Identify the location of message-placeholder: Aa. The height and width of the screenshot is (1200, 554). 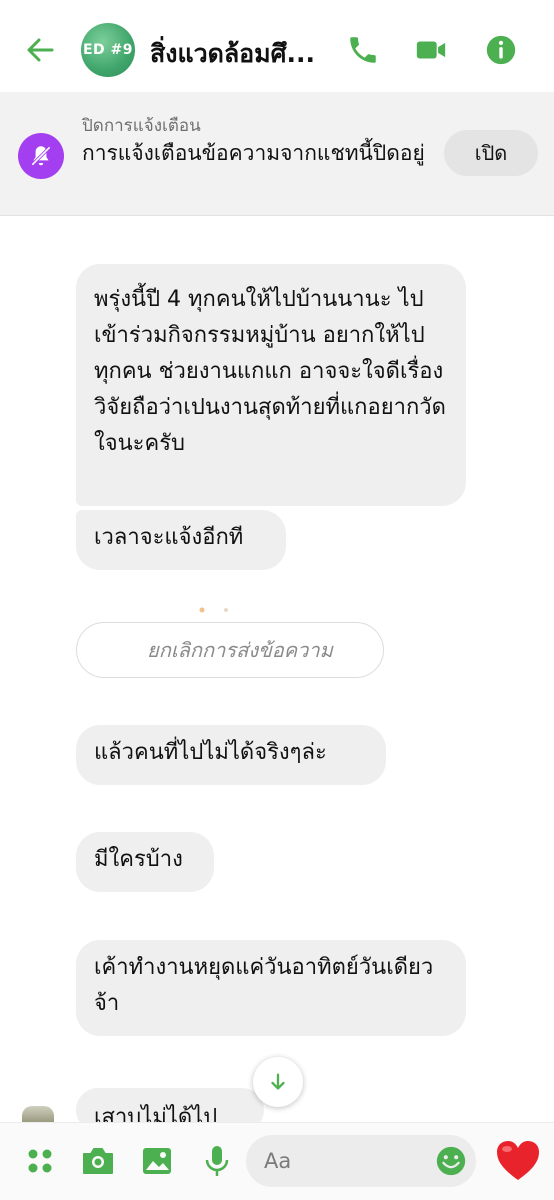
(278, 1161).